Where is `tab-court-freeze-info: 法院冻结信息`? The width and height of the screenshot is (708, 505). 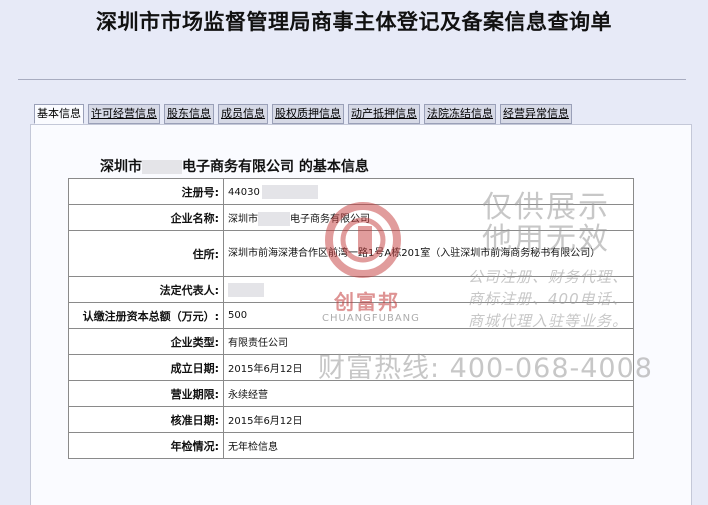
tab-court-freeze-info: 法院冻结信息 is located at coordinates (460, 114).